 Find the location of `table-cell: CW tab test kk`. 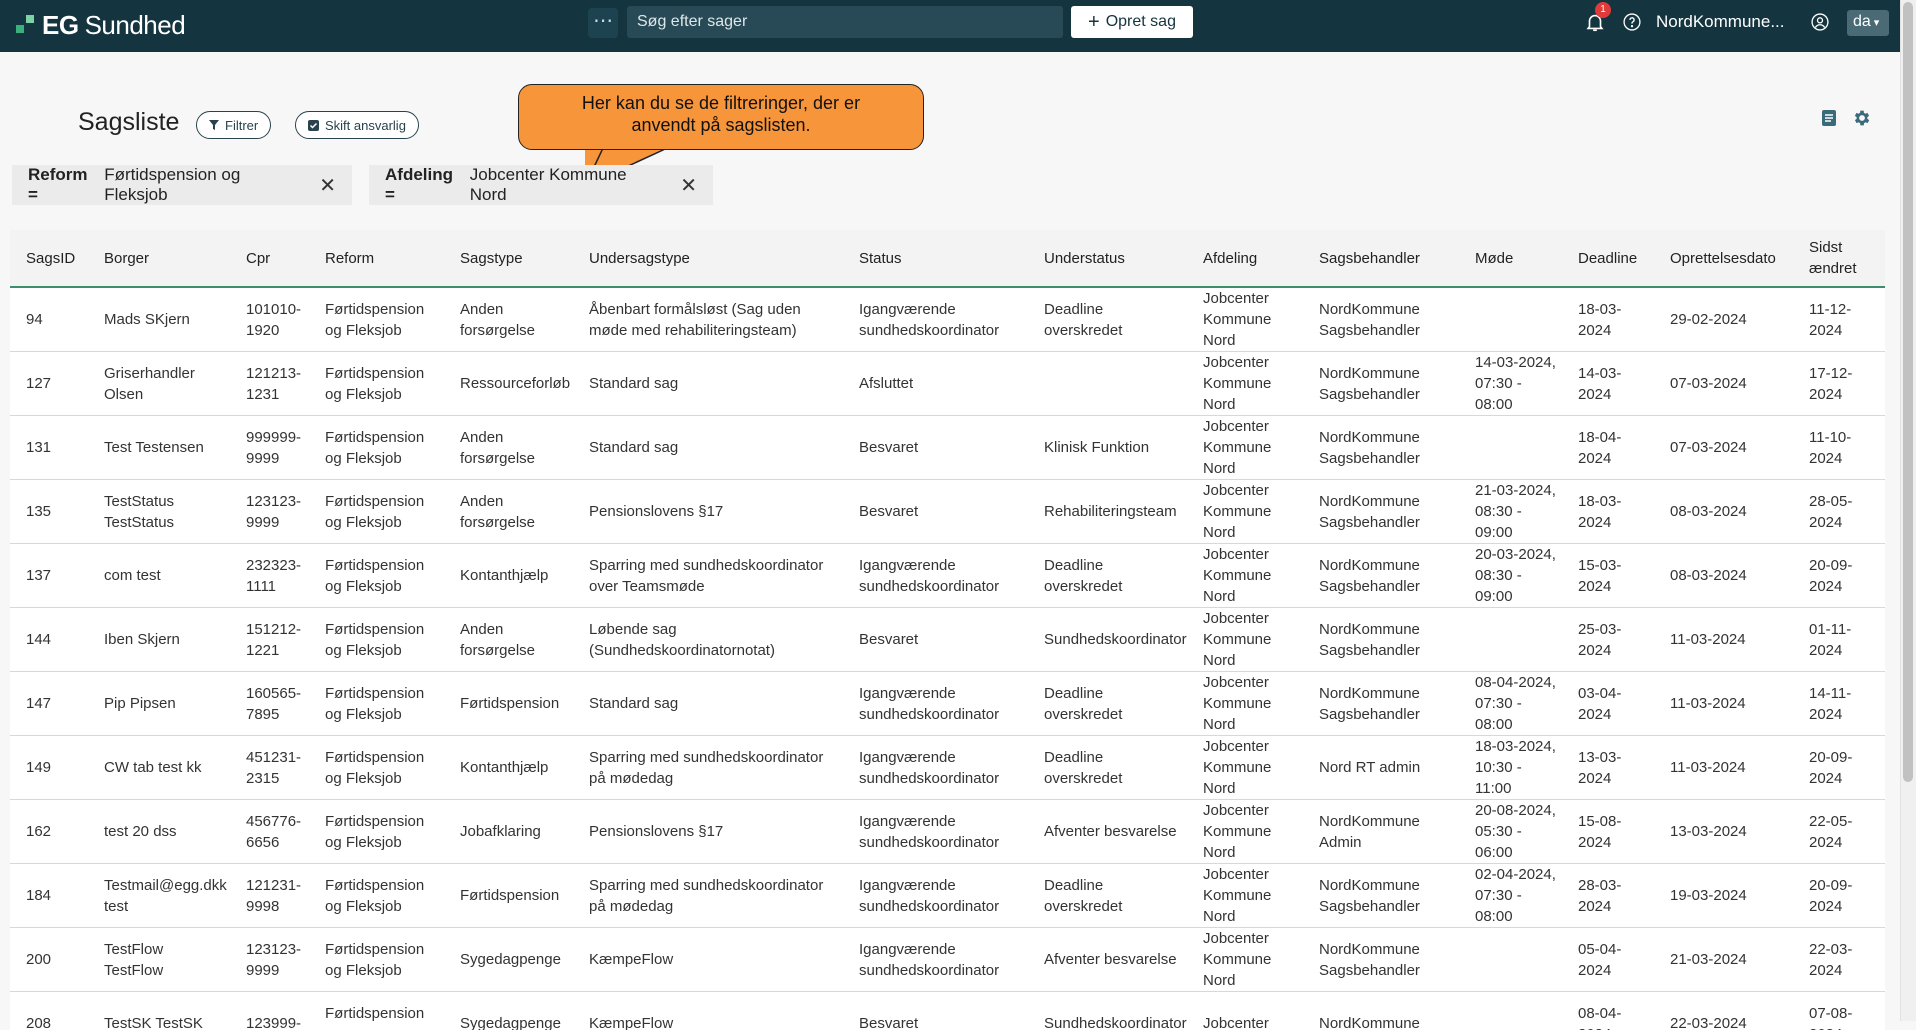

table-cell: CW tab test kk is located at coordinates (159, 768).